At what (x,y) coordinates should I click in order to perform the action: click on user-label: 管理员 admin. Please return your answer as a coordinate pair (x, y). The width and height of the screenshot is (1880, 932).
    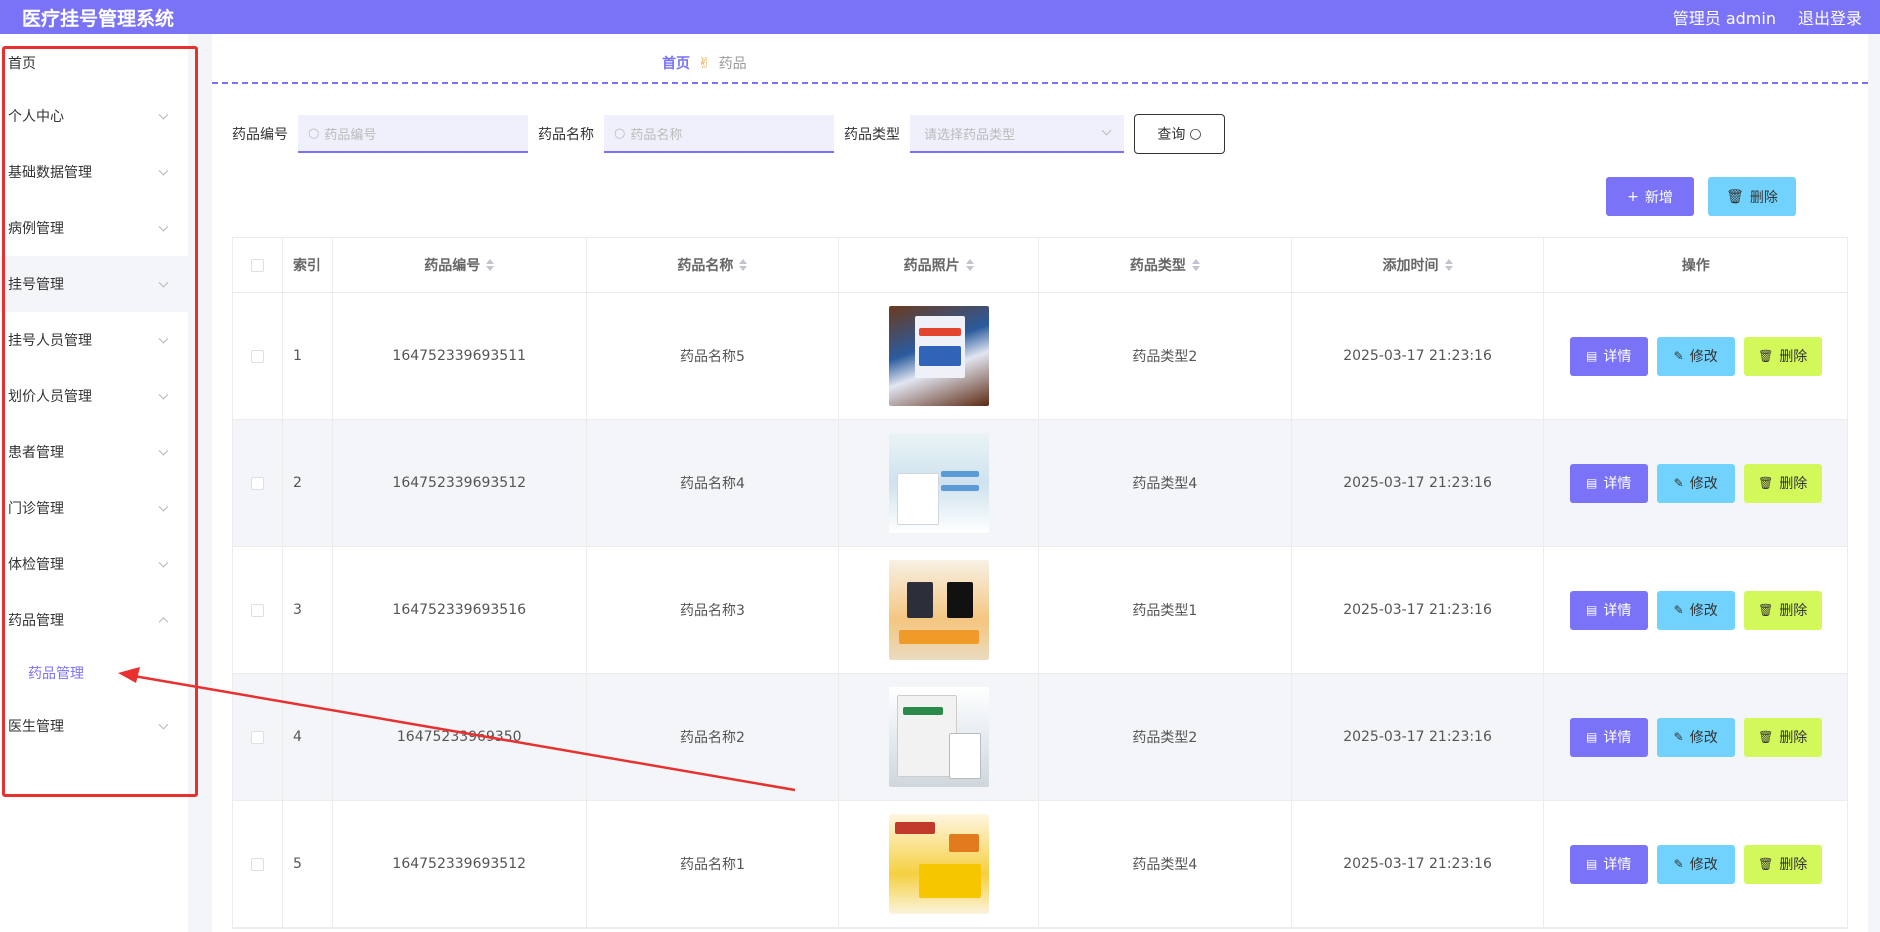
    Looking at the image, I should click on (1724, 17).